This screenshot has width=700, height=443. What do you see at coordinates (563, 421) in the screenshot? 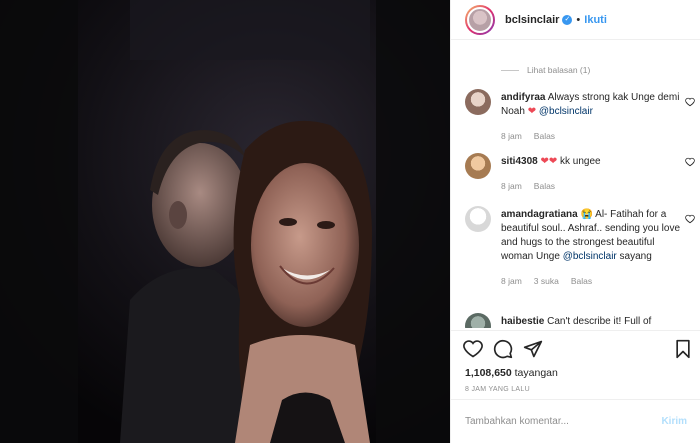
I see `comment-input` at bounding box center [563, 421].